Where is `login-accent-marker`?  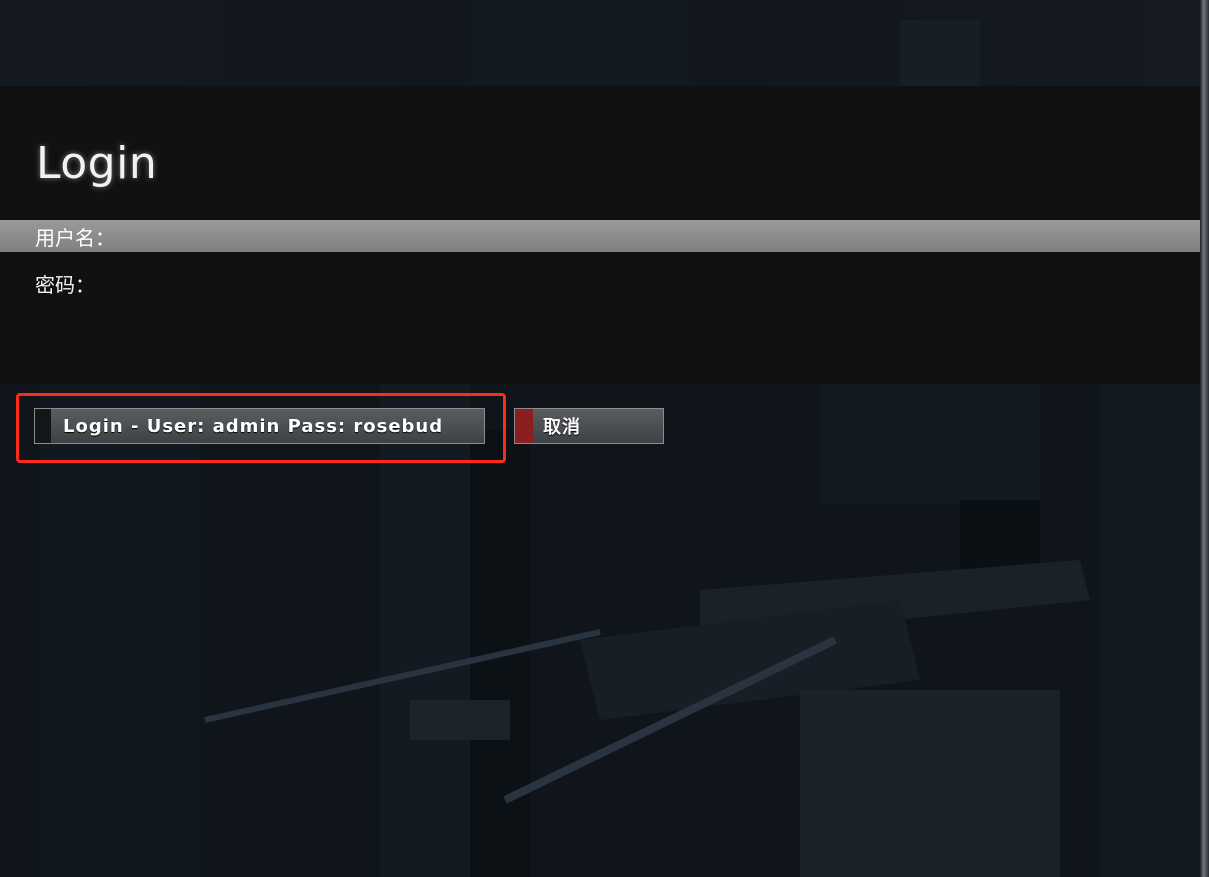 login-accent-marker is located at coordinates (43, 426).